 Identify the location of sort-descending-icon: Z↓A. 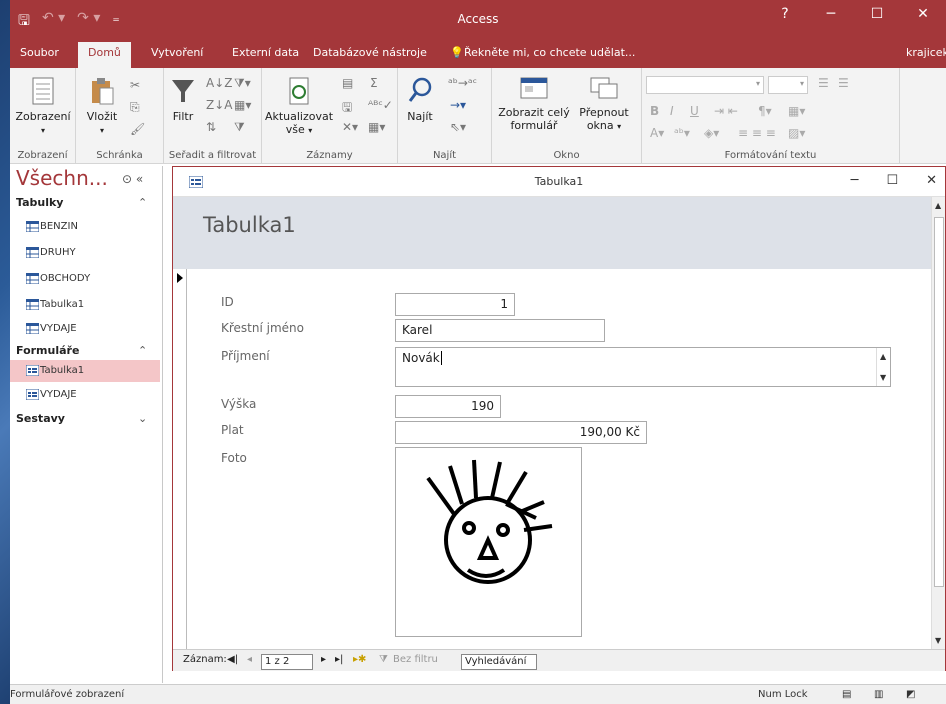
(219, 105).